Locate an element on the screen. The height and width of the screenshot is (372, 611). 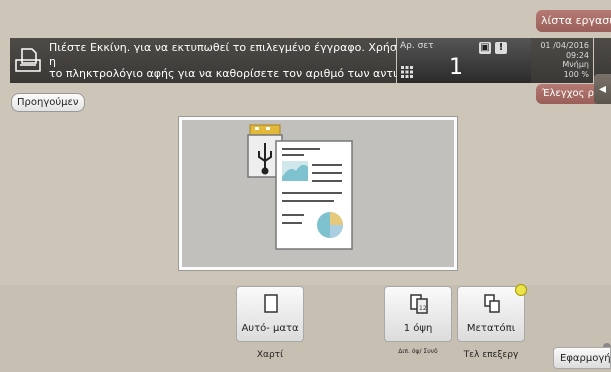
duplex-icon: 12 is located at coordinates (419, 304).